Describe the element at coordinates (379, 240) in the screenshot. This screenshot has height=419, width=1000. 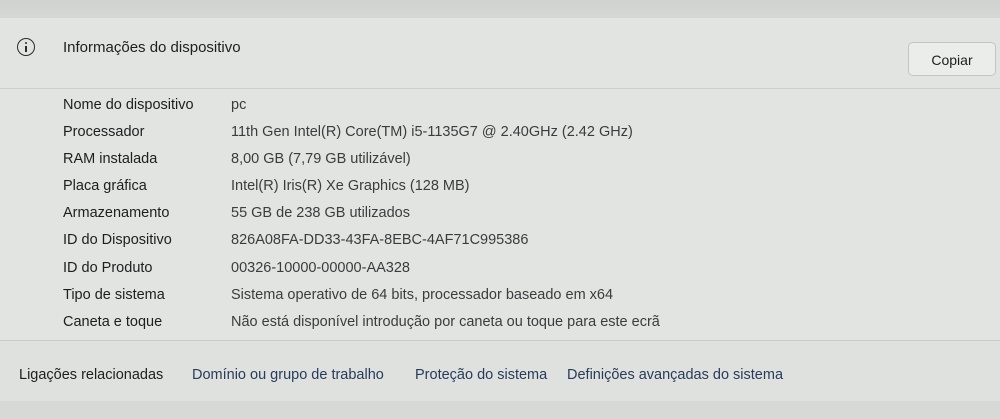
I see `spec-value: 826A08FA-DD33-43FA-8EBC-4AF71C995386` at that location.